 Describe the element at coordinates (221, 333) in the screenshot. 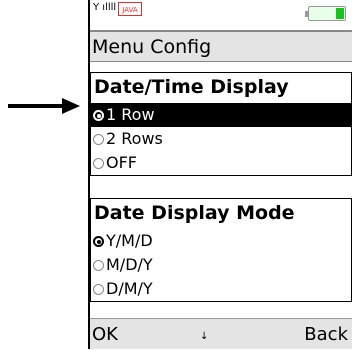

I see `softkey-bar: OK ↓ Back` at that location.